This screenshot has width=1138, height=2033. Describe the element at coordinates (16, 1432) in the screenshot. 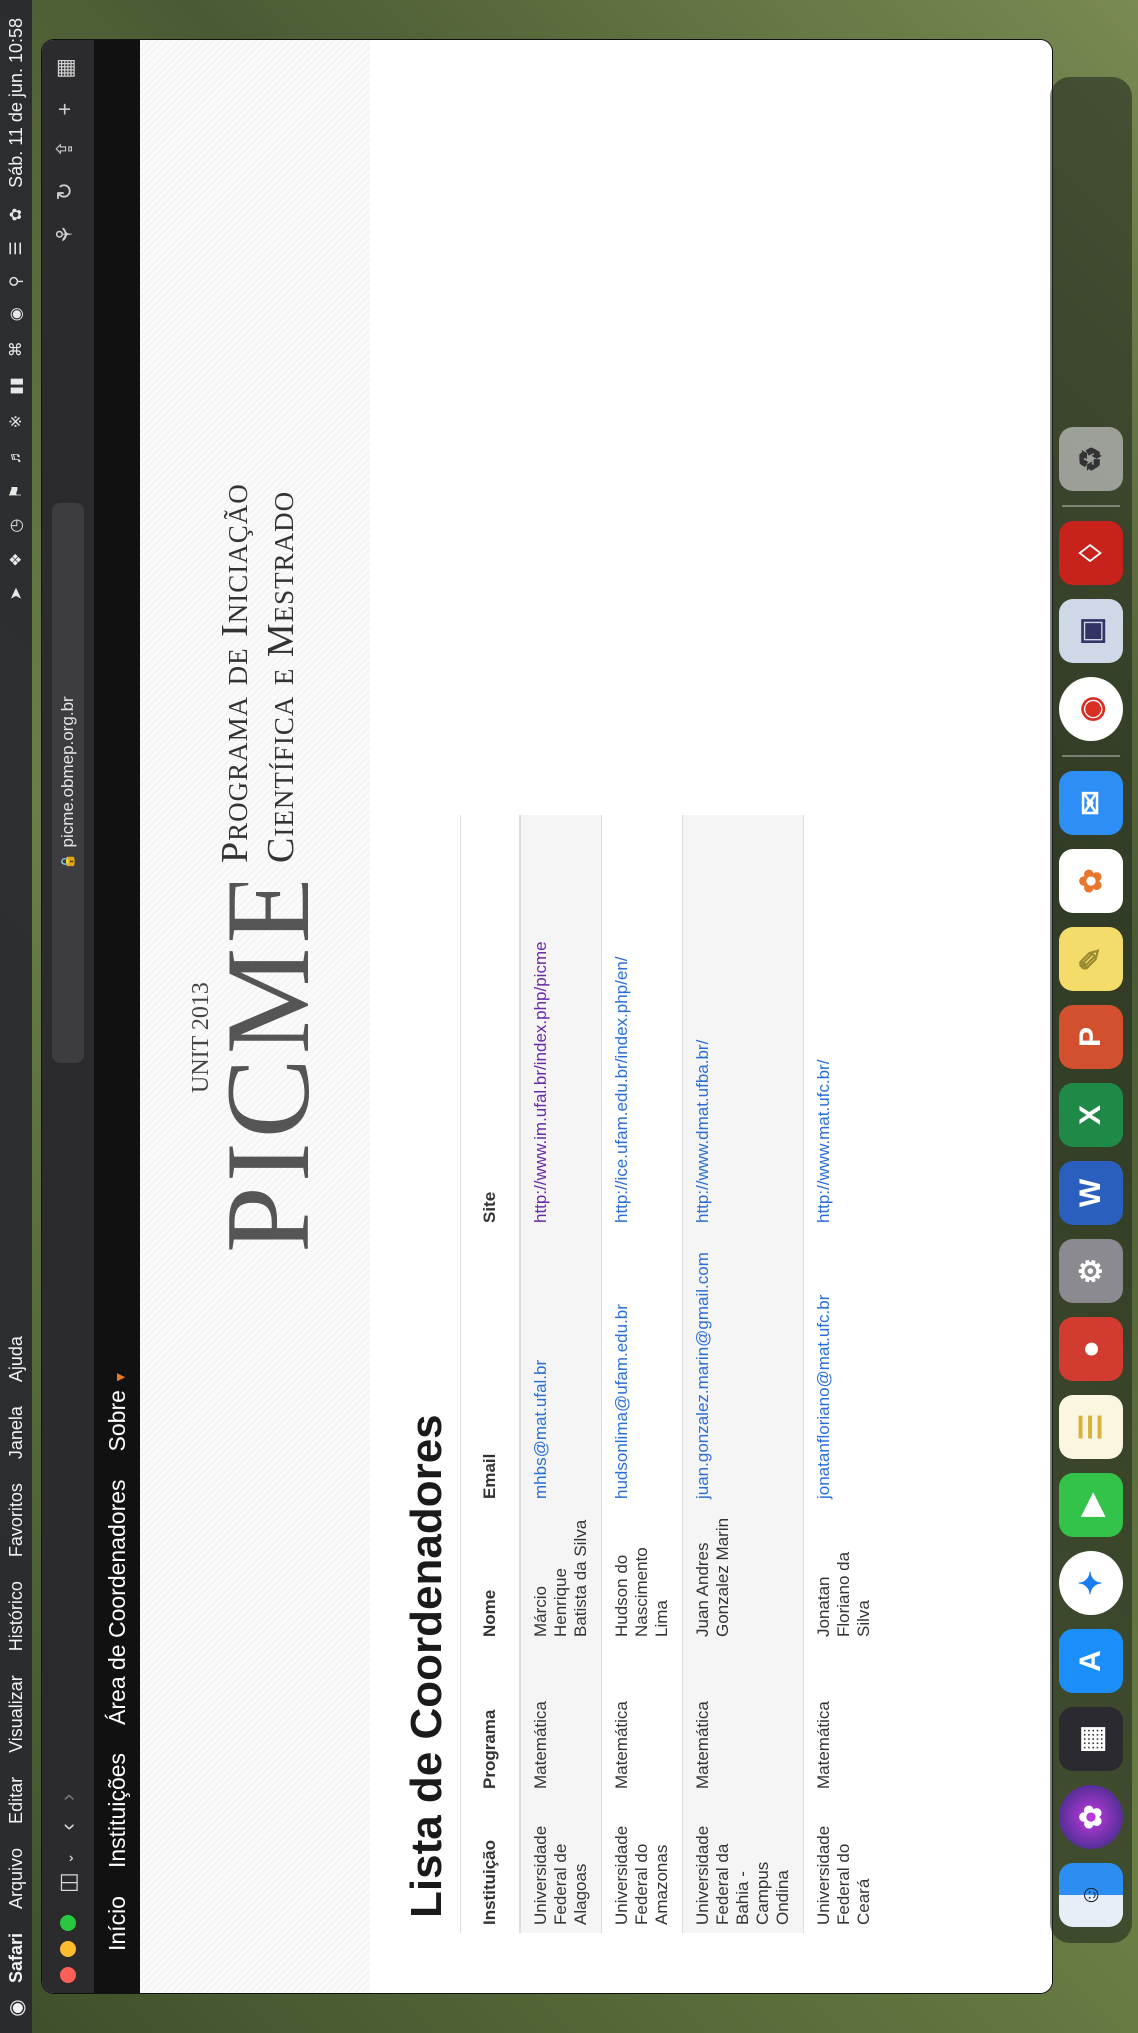

I see `menu-janela: Janela` at that location.